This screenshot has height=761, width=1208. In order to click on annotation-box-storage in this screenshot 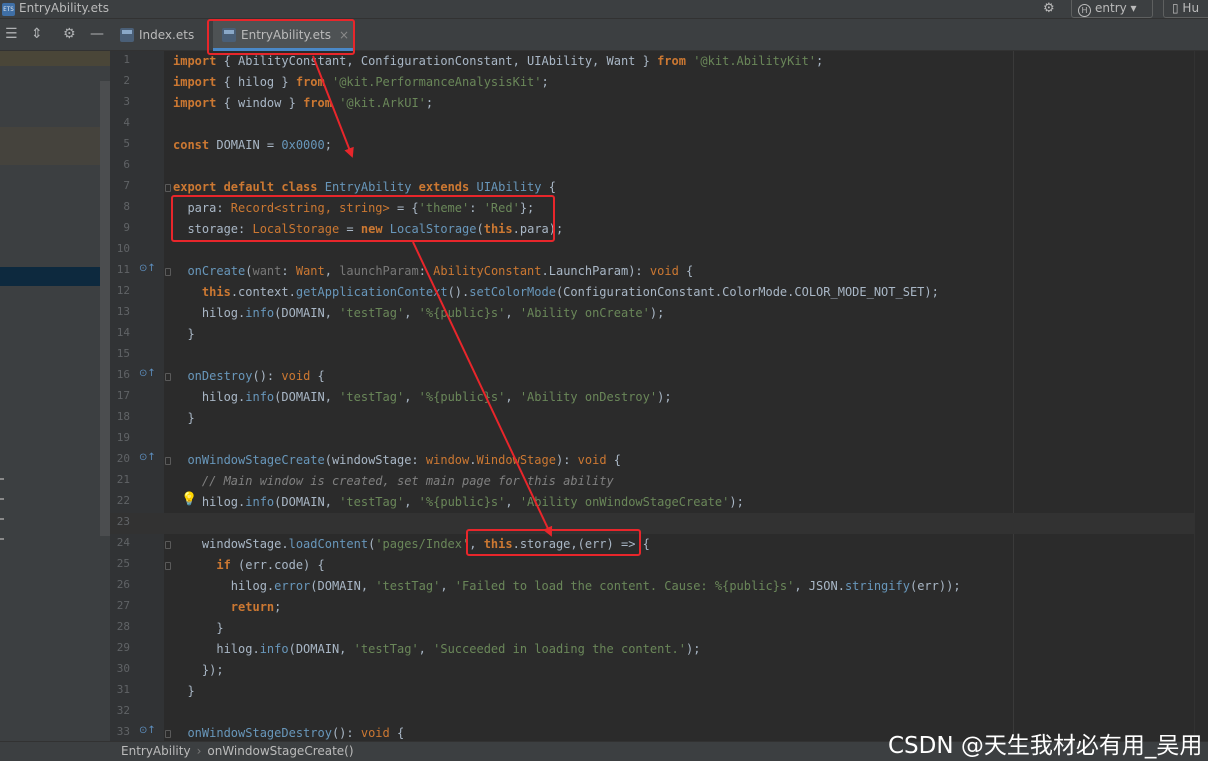, I will do `click(553, 542)`.